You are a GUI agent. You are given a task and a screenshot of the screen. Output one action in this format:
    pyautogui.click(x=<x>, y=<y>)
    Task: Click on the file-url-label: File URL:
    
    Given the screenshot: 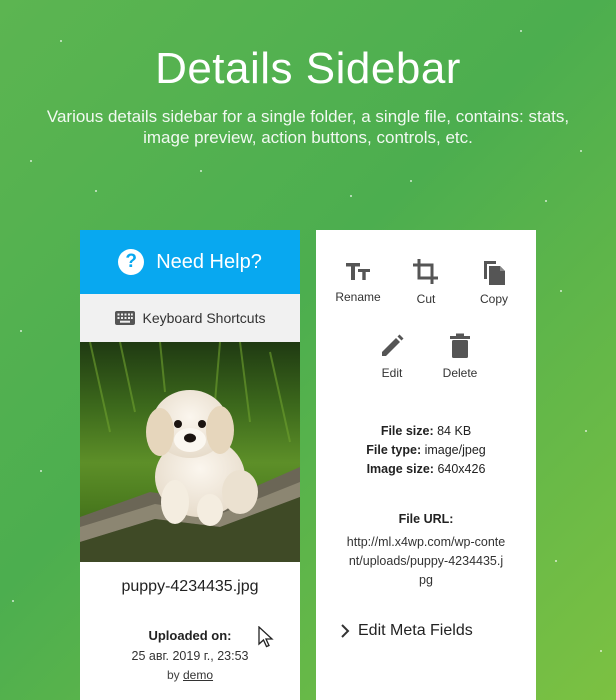 What is the action you would take?
    pyautogui.click(x=426, y=519)
    